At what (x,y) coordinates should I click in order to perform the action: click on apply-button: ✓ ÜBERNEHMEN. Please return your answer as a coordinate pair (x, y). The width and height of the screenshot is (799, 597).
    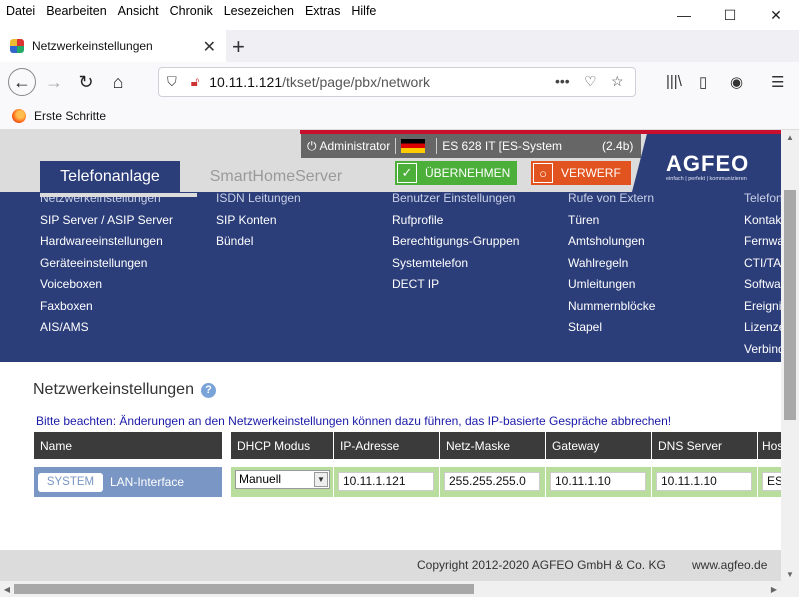
    Looking at the image, I should click on (456, 173).